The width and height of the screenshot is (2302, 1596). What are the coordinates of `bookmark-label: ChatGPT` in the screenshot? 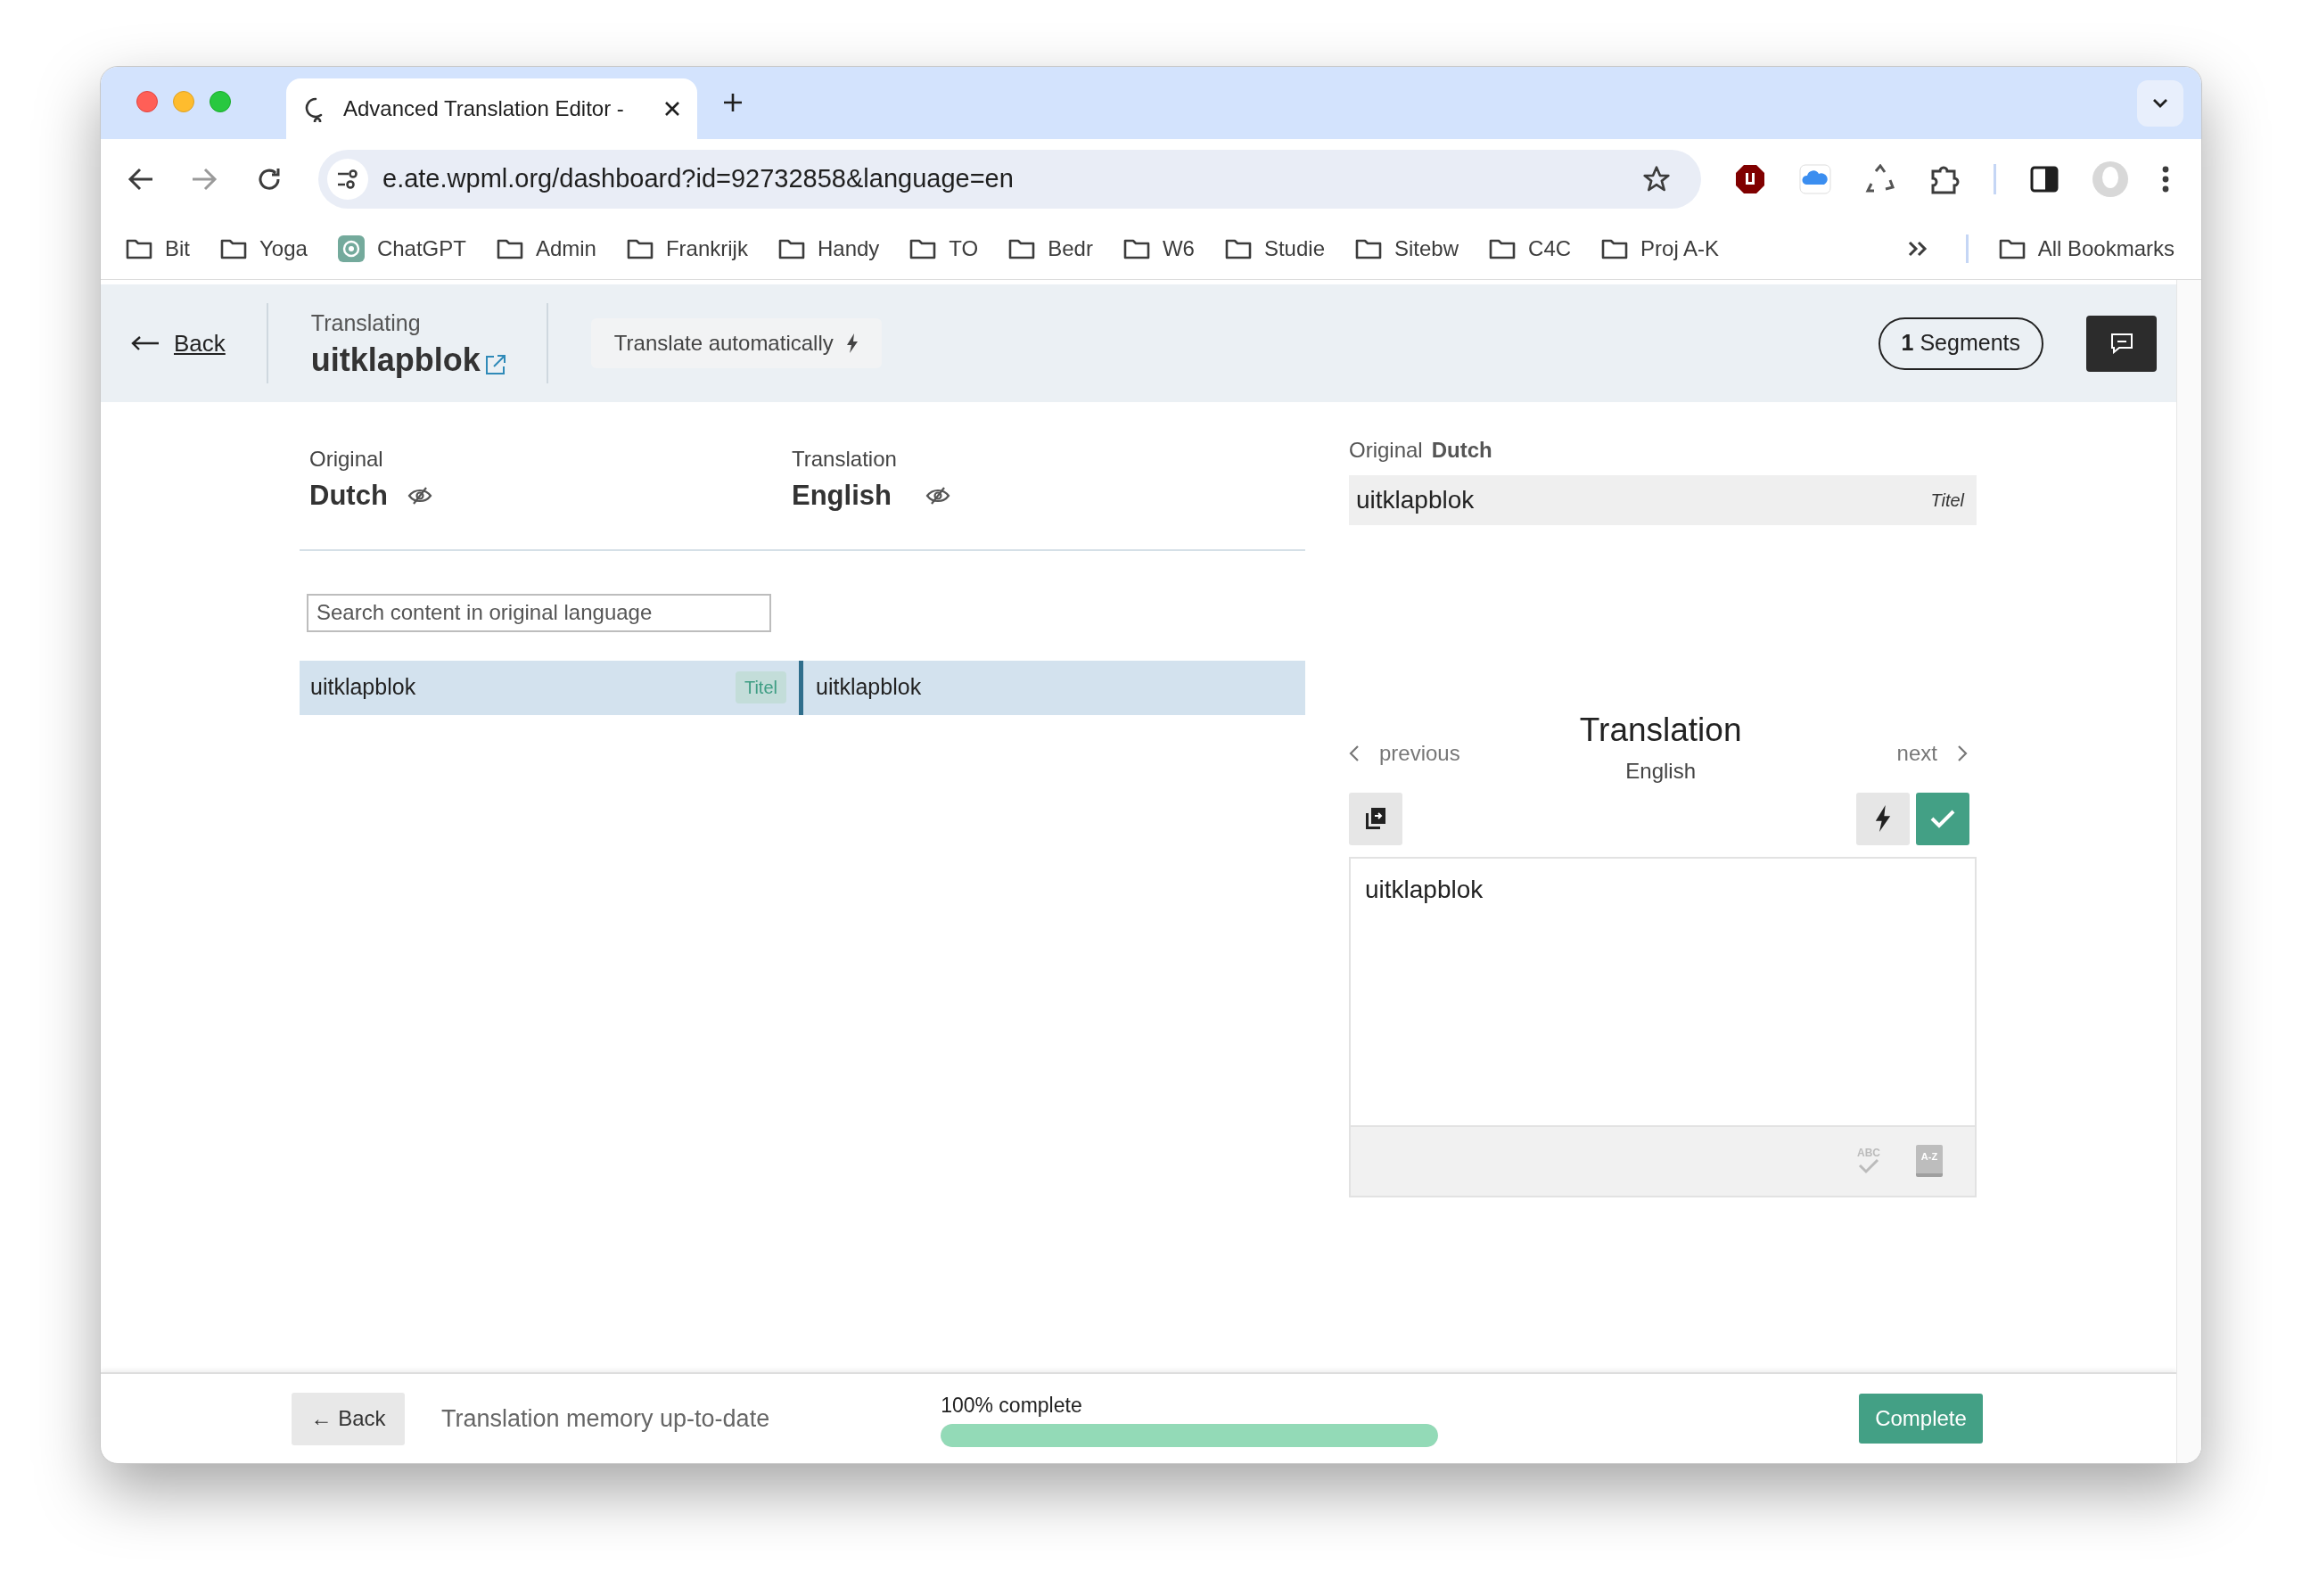 It's located at (421, 249).